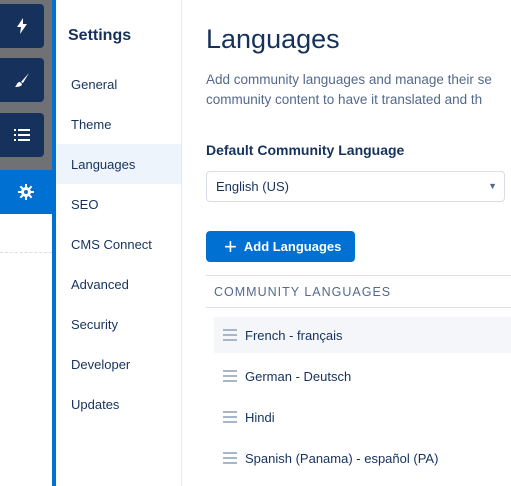 Image resolution: width=511 pixels, height=486 pixels. I want to click on default-language-label: Default Community Language, so click(305, 150).